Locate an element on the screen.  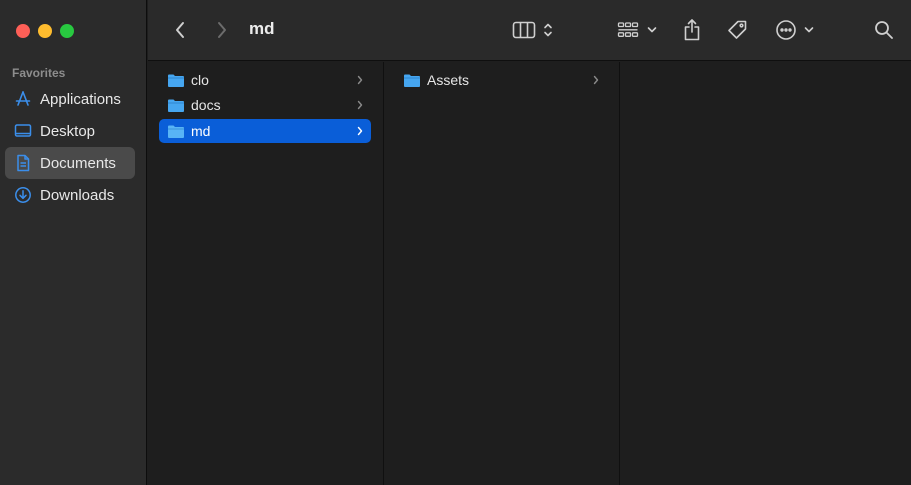
view-options-chevron-icon is located at coordinates (548, 30).